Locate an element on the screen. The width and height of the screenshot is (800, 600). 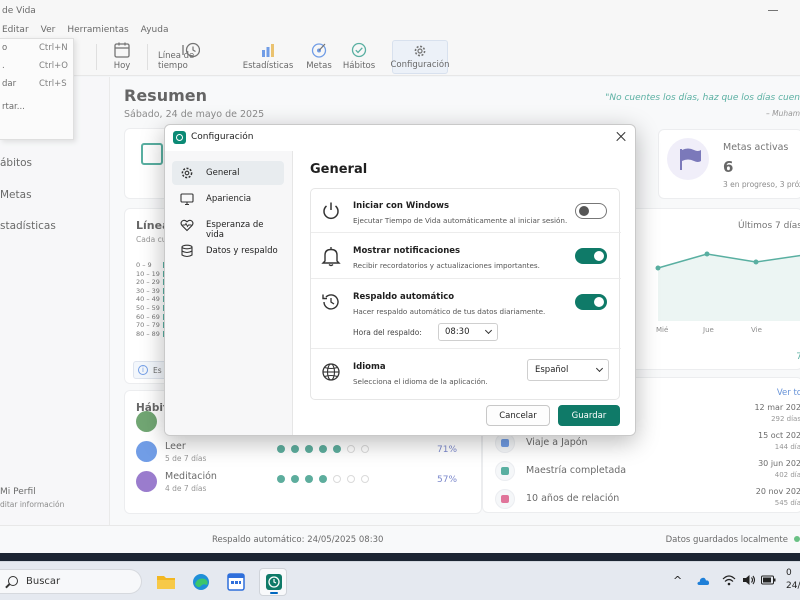
monitor-icon is located at coordinates (187, 199).